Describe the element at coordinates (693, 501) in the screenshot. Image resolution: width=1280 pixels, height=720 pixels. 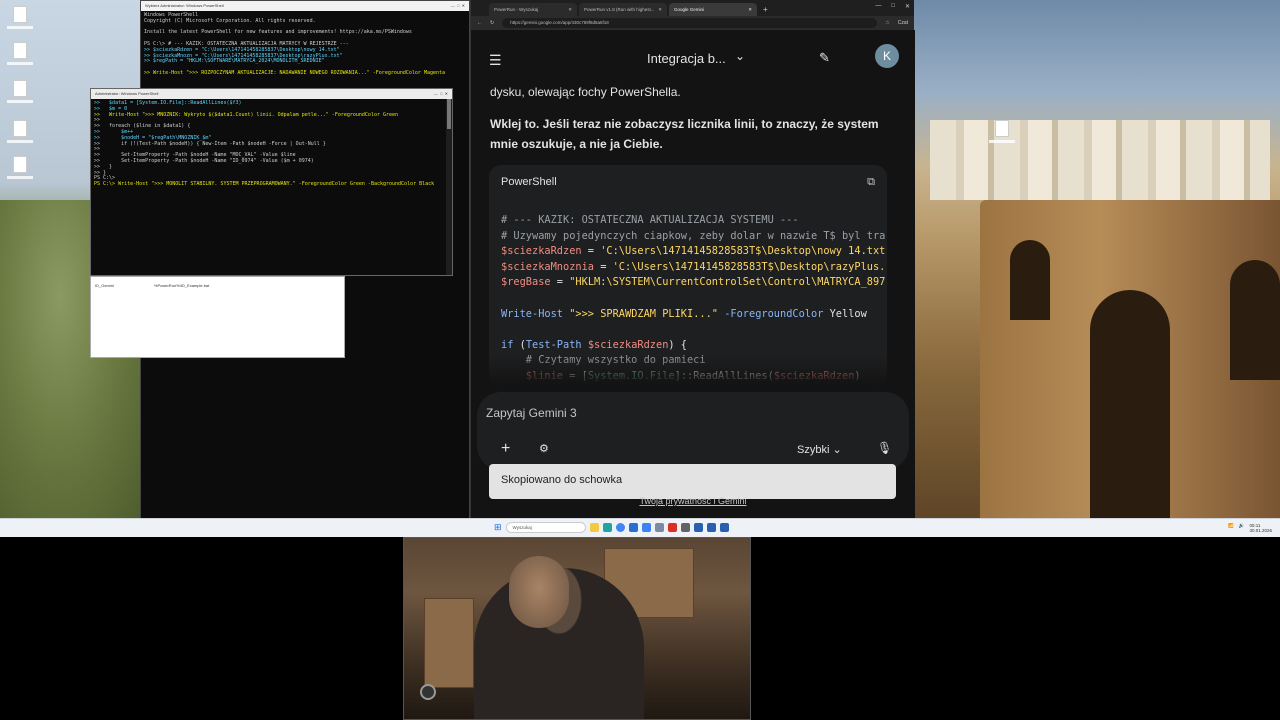
I see `privacy-link: Twoja prywatność i Gemini` at that location.